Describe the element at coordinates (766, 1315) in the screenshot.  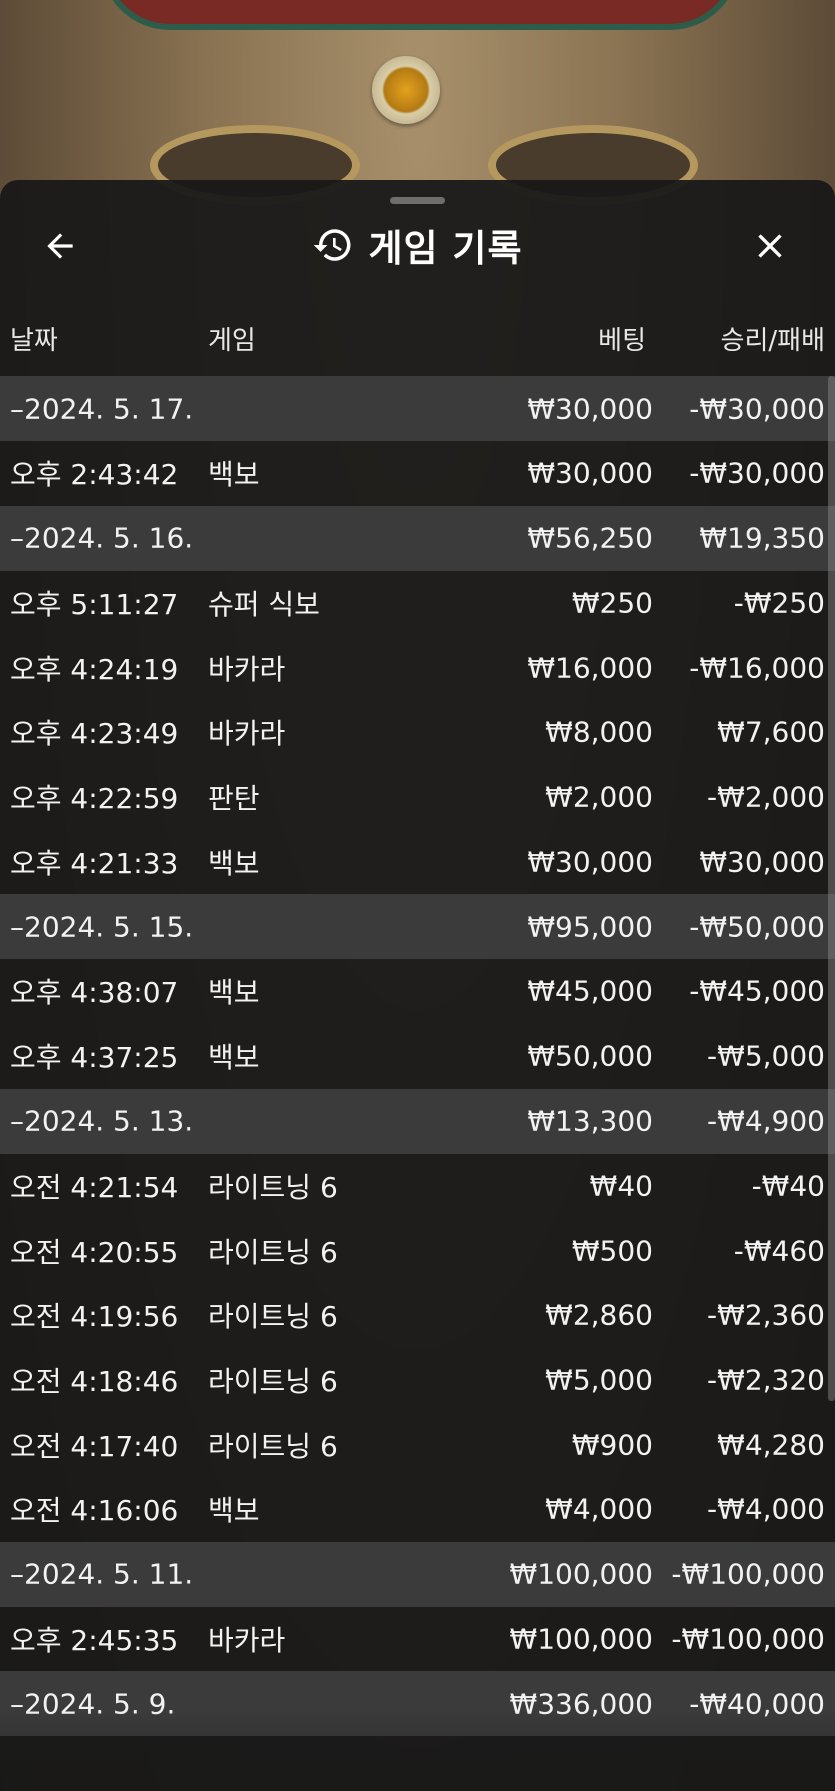
I see `row-result: -₩2,360` at that location.